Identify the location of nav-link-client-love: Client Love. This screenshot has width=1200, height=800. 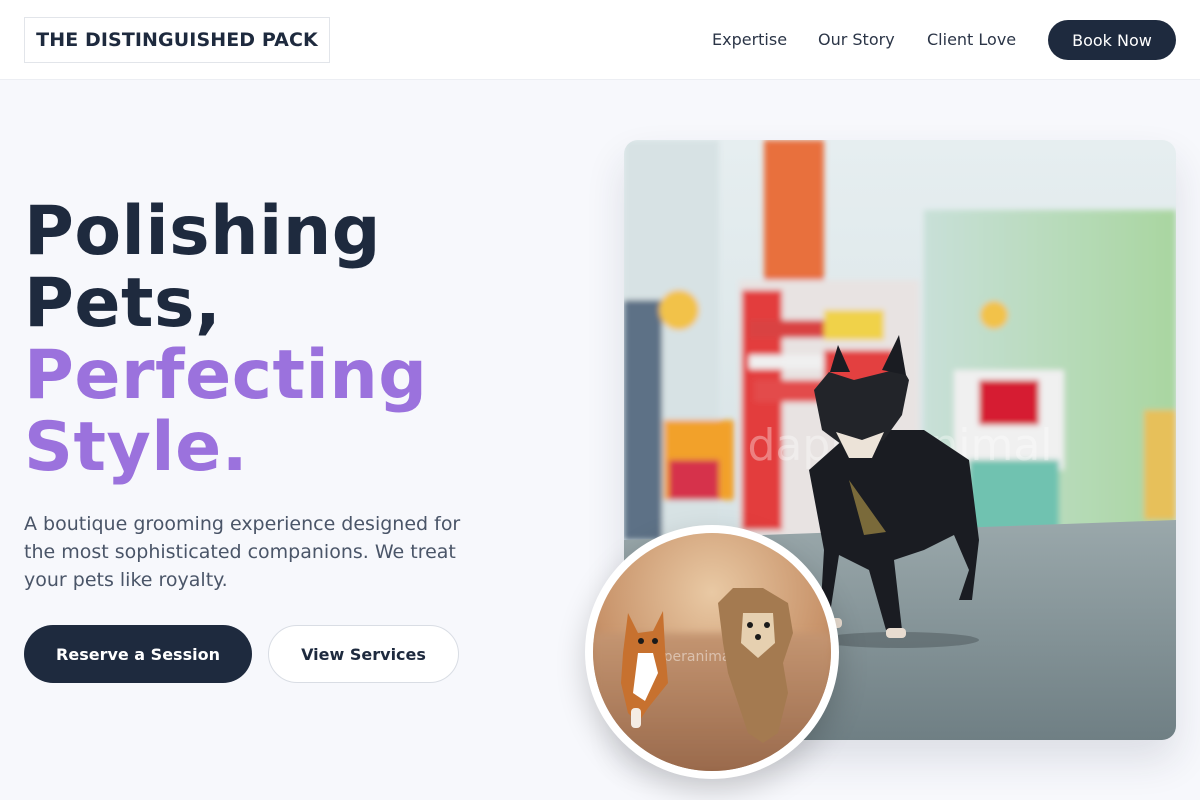
(971, 39).